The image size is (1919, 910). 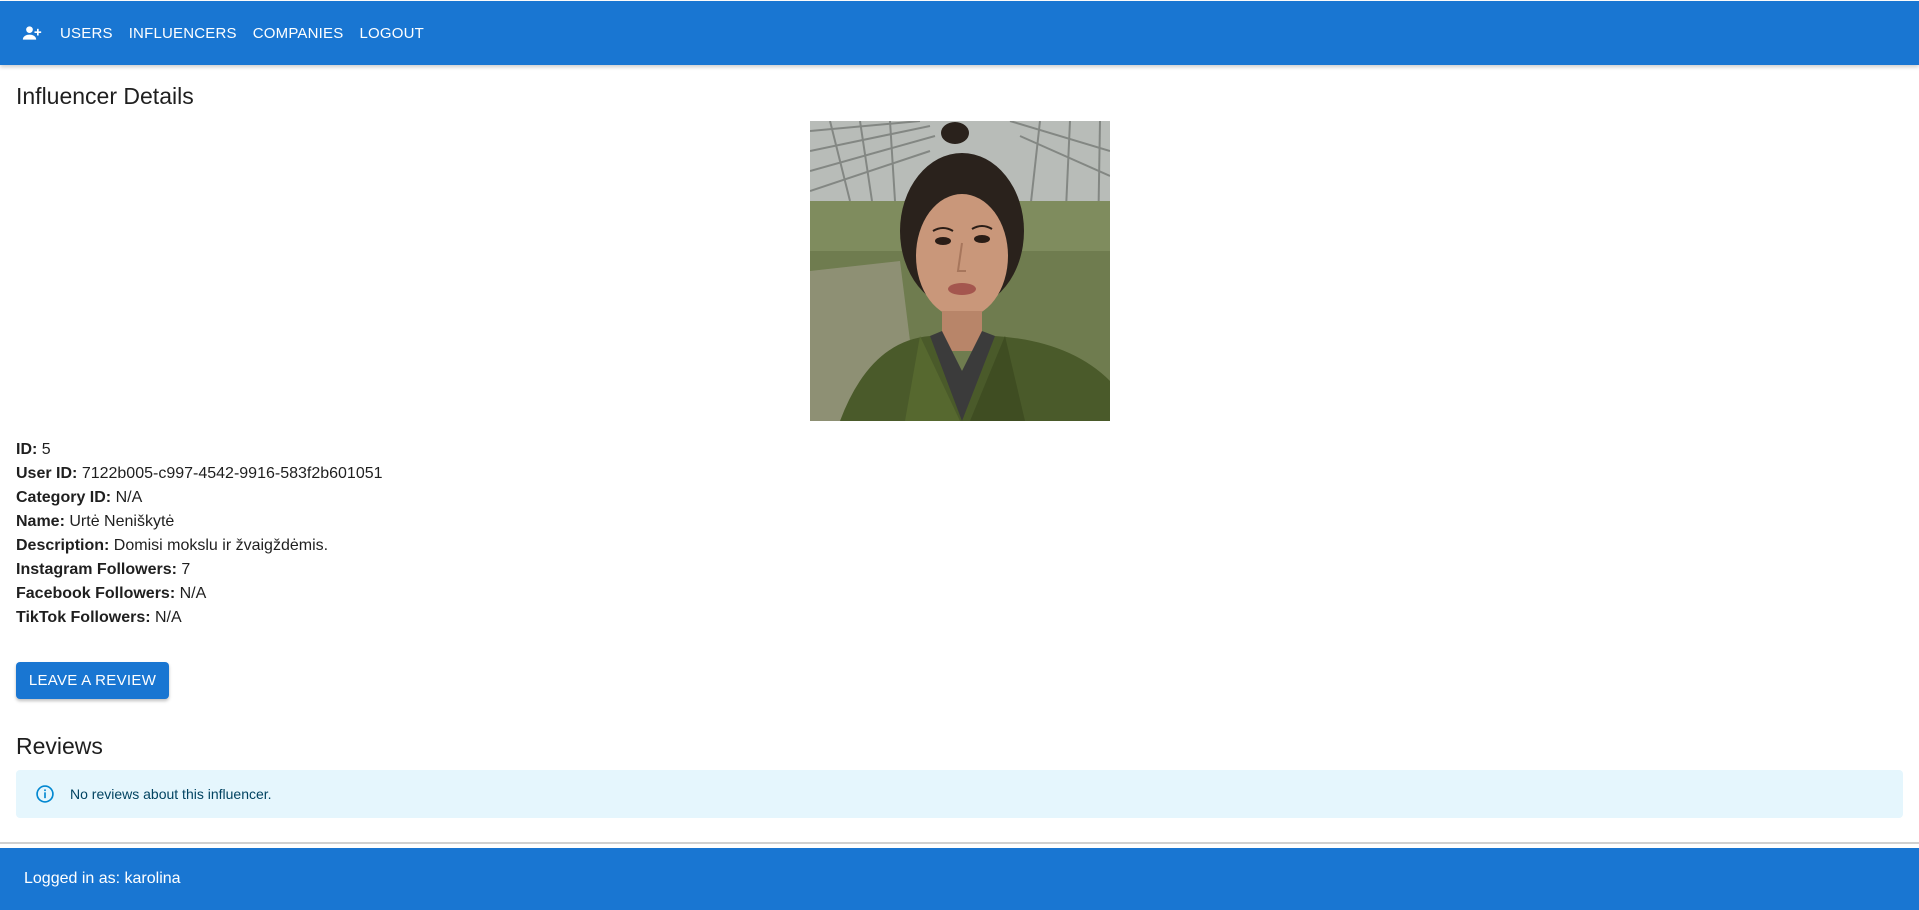 What do you see at coordinates (171, 794) in the screenshot?
I see `no-reviews-message: No reviews about this influencer.` at bounding box center [171, 794].